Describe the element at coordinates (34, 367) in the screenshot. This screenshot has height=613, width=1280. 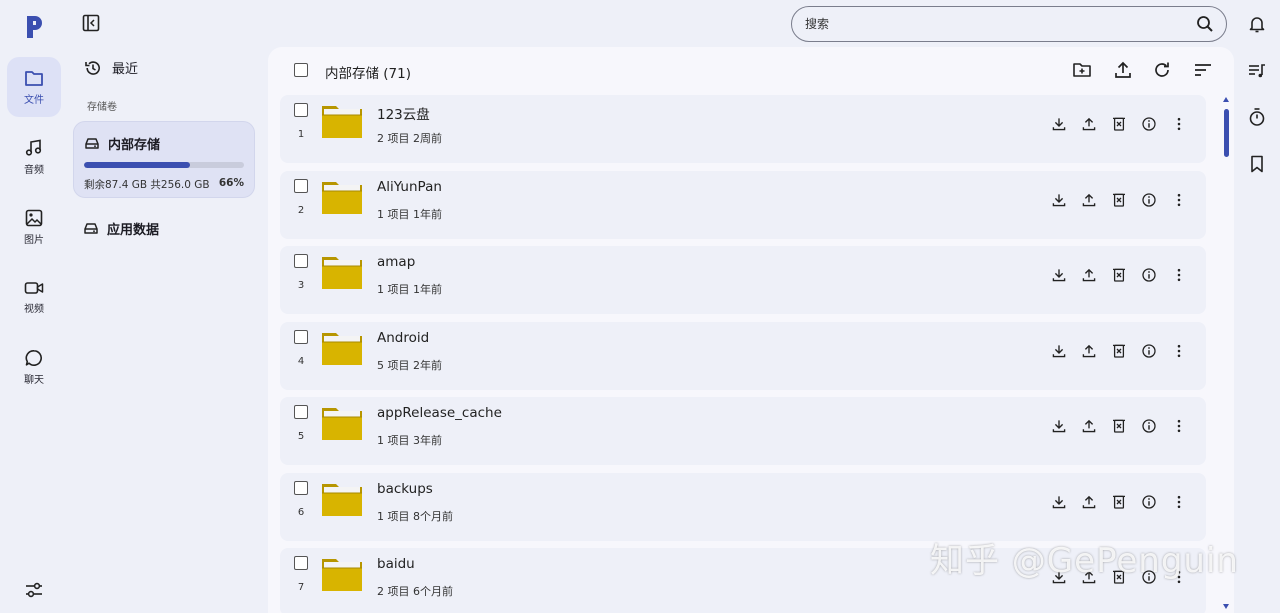
I see `rail-item-chat: 聊天` at that location.